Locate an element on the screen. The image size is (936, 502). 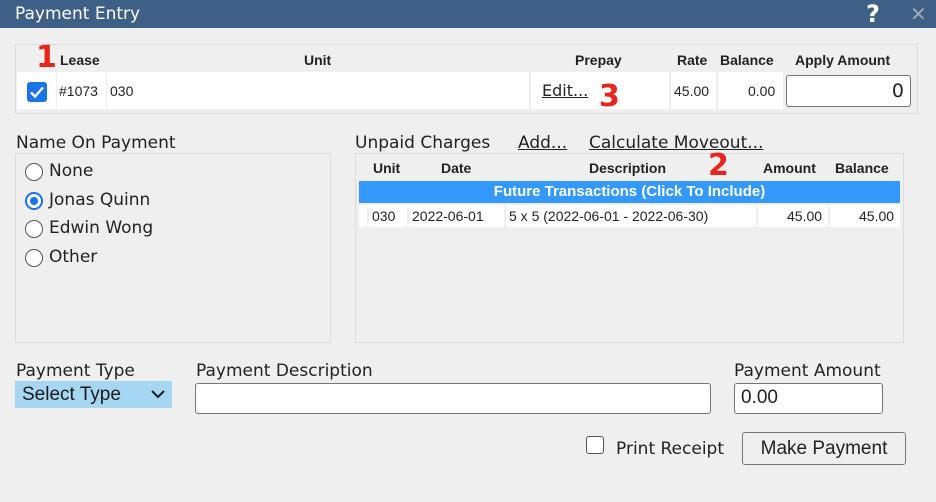
unpaid-unit-header: Unit is located at coordinates (387, 168).